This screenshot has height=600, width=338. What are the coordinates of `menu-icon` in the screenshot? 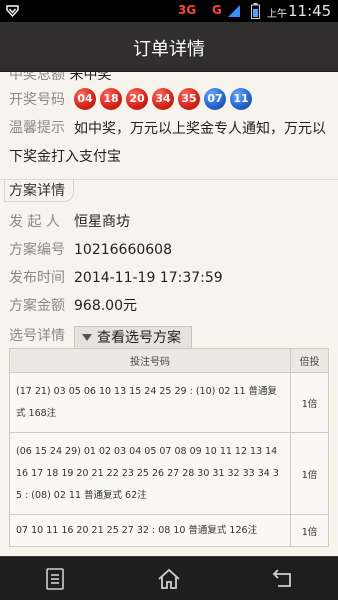 It's located at (55, 579).